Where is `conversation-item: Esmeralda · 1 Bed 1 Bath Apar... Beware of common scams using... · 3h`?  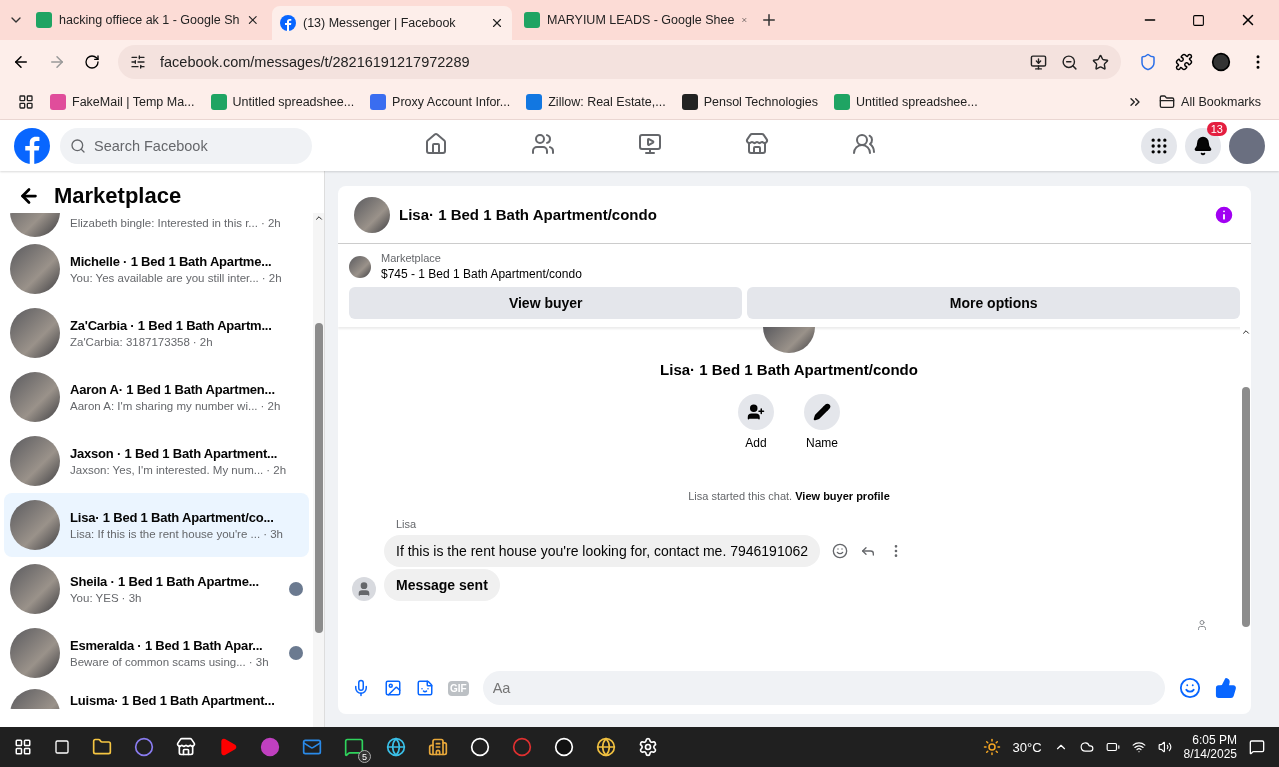
conversation-item: Esmeralda · 1 Bed 1 Bath Apar... Beware of common scams using... · 3h is located at coordinates (156, 653).